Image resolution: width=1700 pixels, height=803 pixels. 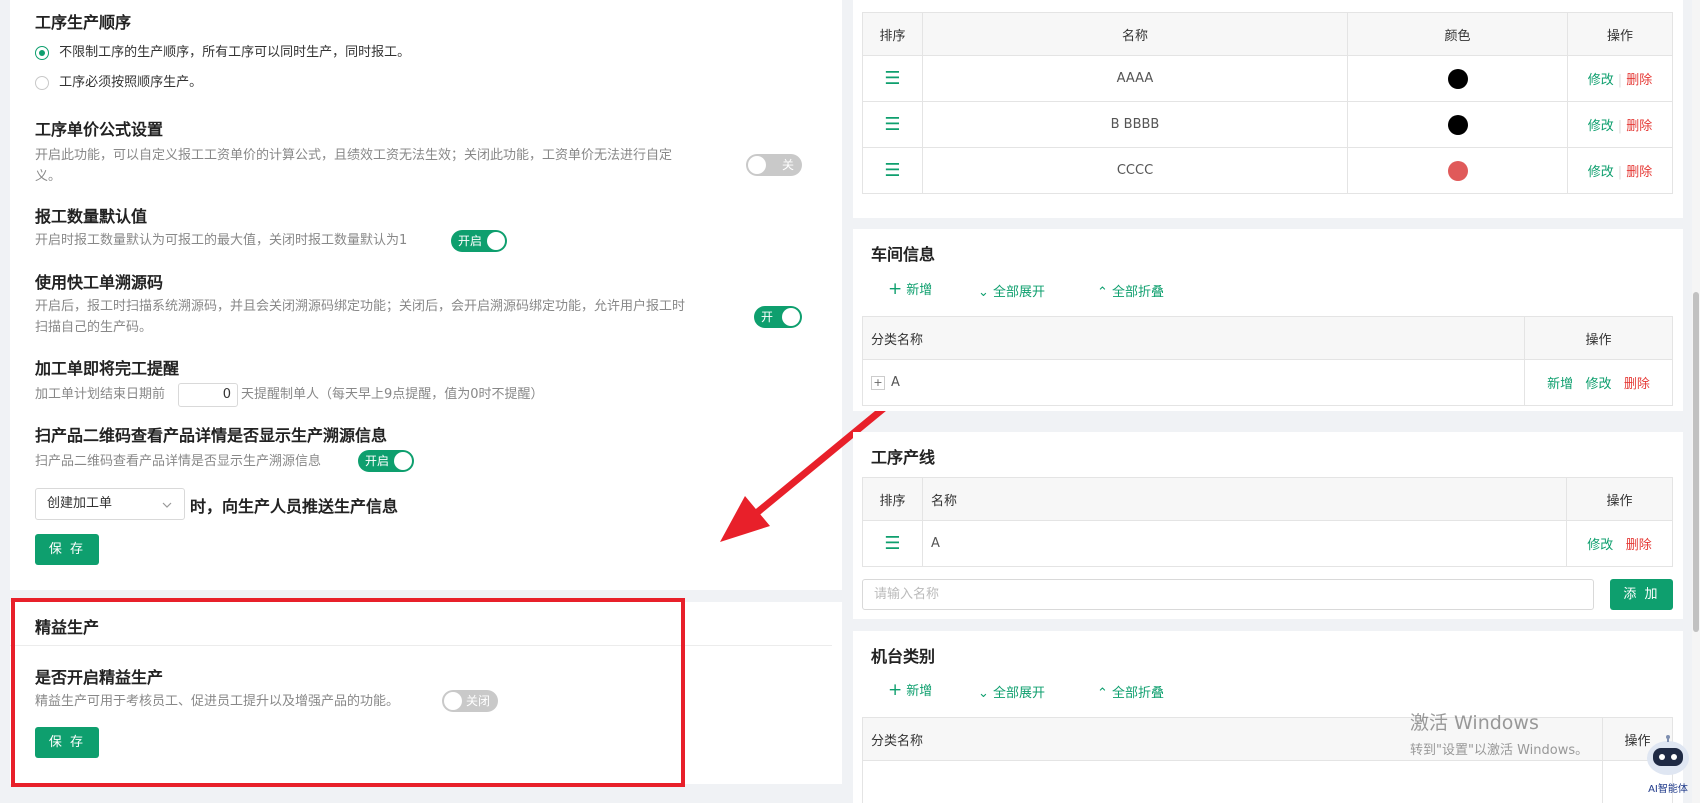 I want to click on machine-collapse-button: ⌃ 全部折叠, so click(x=1130, y=691).